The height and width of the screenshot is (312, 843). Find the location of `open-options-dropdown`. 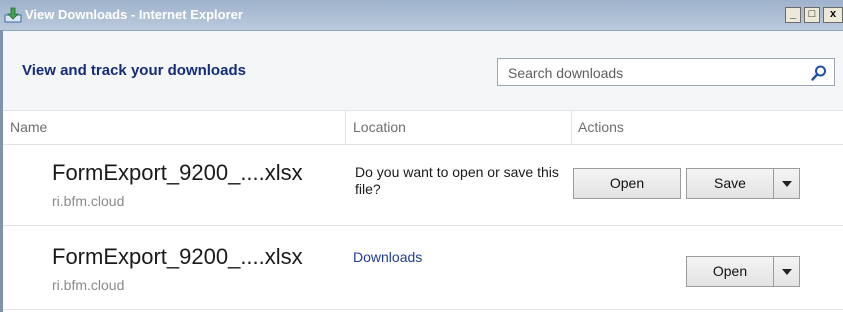

open-options-dropdown is located at coordinates (786, 271).